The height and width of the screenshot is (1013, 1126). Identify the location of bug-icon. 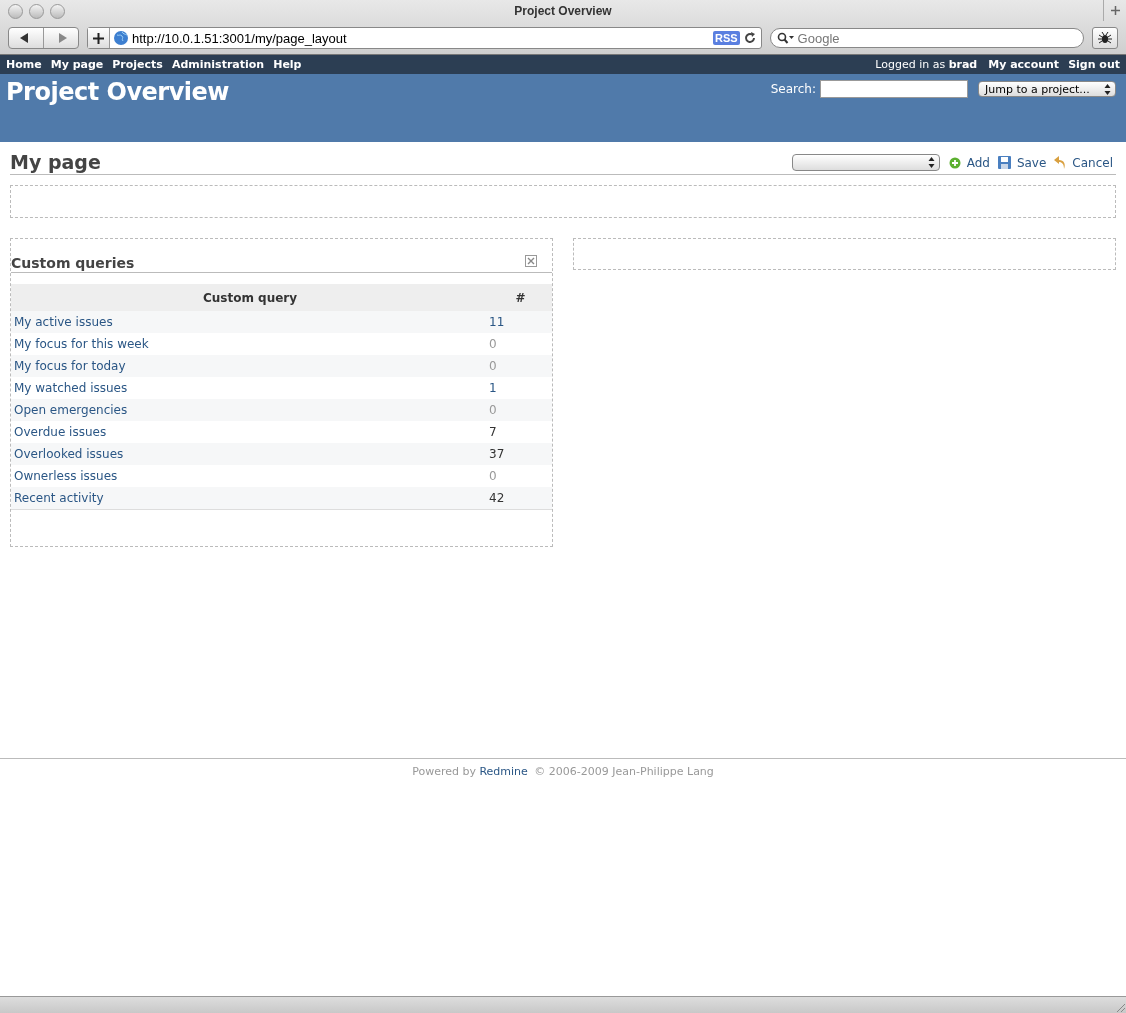
(1105, 38).